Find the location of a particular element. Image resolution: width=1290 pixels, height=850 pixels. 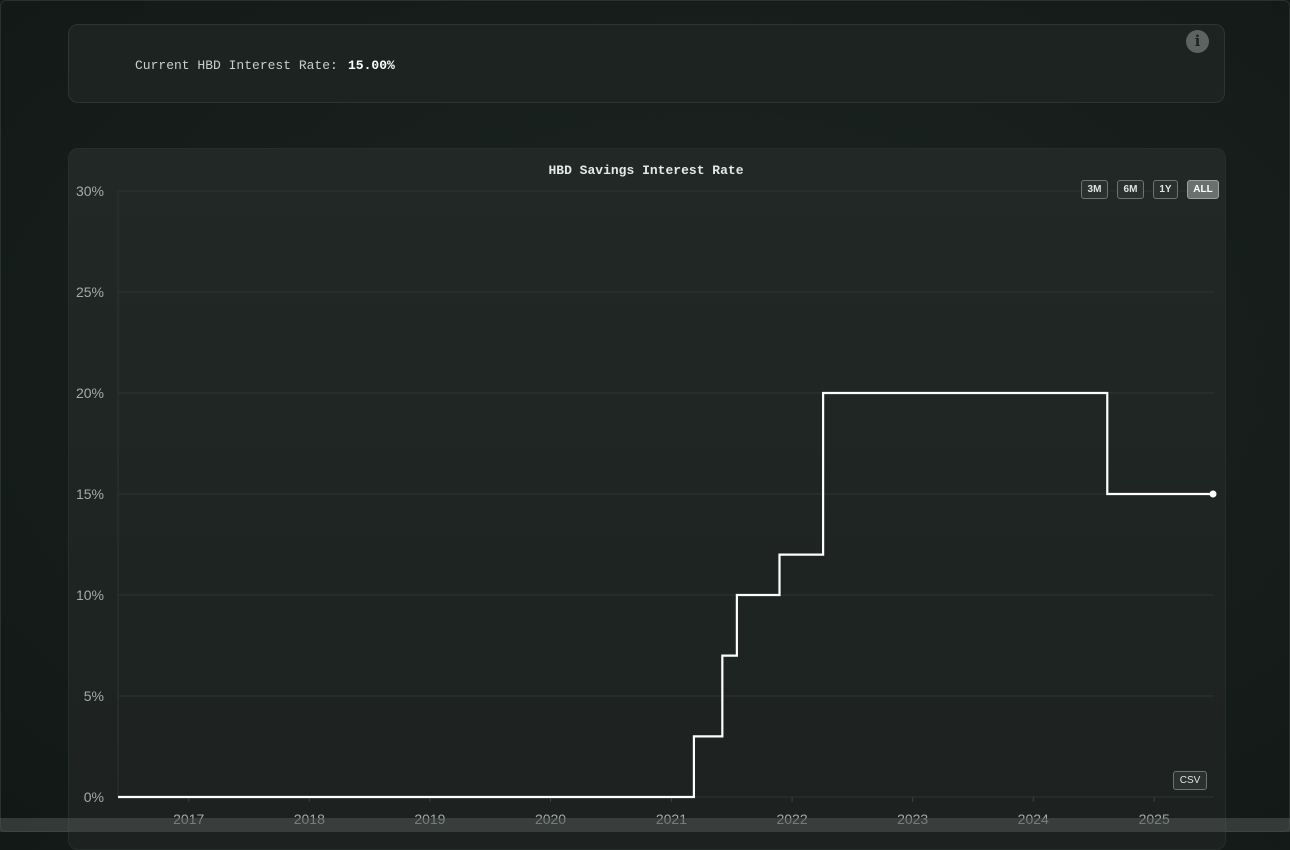

y-tick-label: 5% is located at coordinates (94, 696).